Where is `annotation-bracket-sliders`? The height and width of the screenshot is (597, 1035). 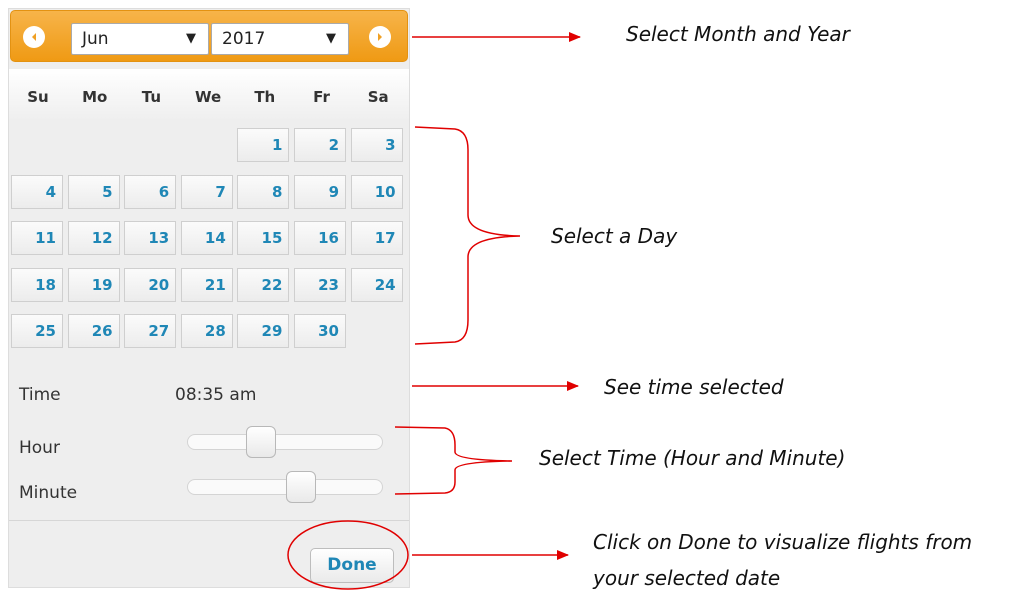
annotation-bracket-sliders is located at coordinates (453, 460).